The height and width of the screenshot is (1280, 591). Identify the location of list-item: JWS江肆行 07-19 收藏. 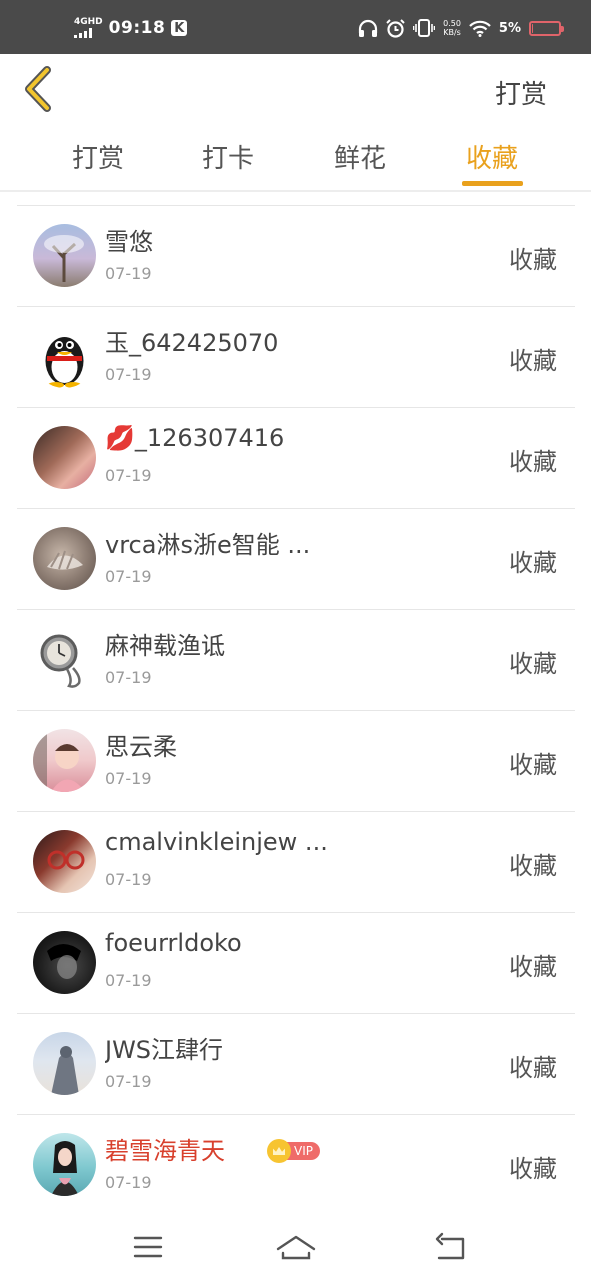
(296, 1064).